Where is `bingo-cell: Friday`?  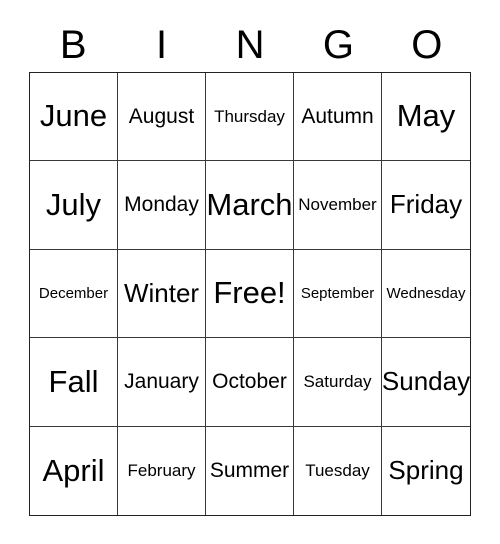
bingo-cell: Friday is located at coordinates (426, 205).